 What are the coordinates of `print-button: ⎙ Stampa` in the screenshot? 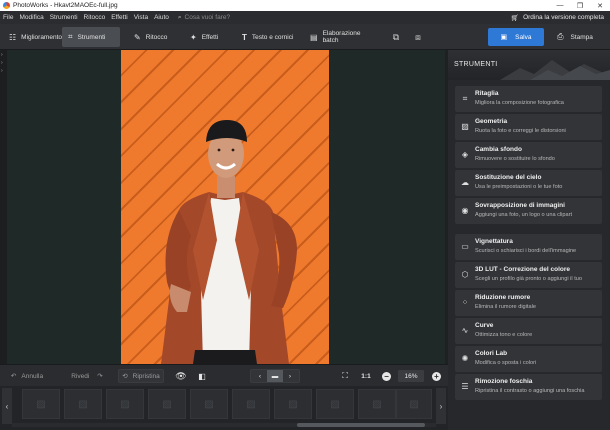 It's located at (575, 37).